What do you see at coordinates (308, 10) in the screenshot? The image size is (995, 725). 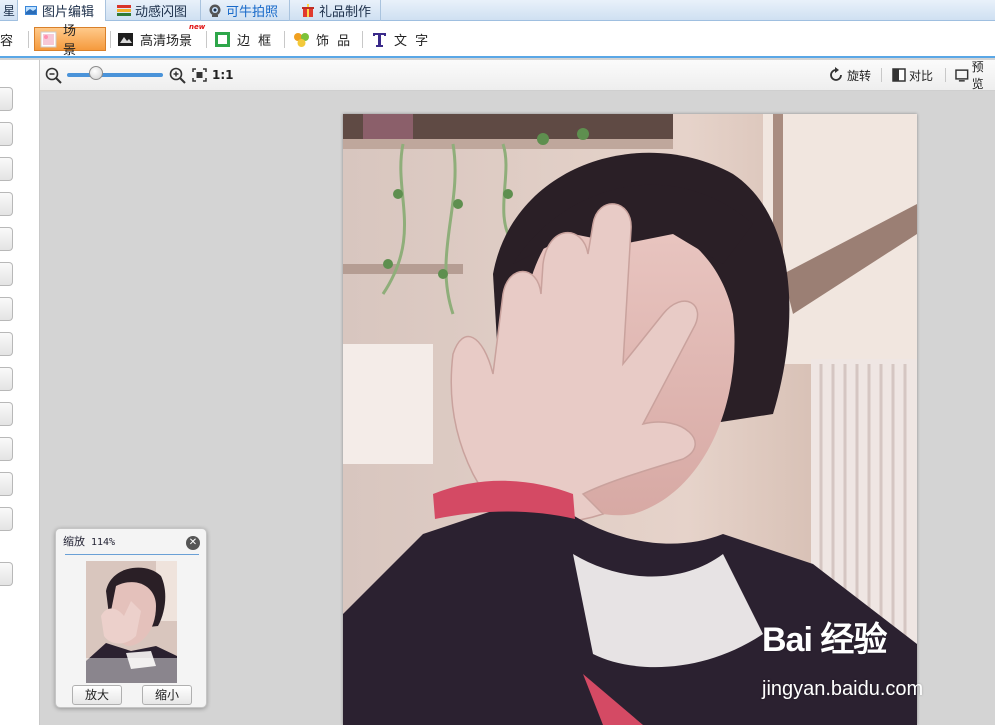 I see `gift-icon` at bounding box center [308, 10].